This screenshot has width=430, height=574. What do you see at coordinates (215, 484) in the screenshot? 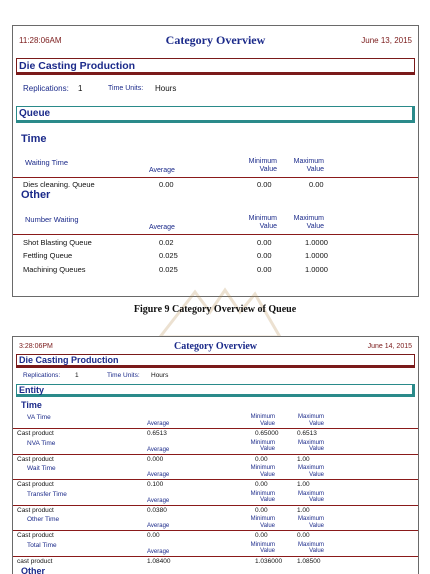
I see `table-row: Cast product 0.100 0.00 1.00` at bounding box center [215, 484].